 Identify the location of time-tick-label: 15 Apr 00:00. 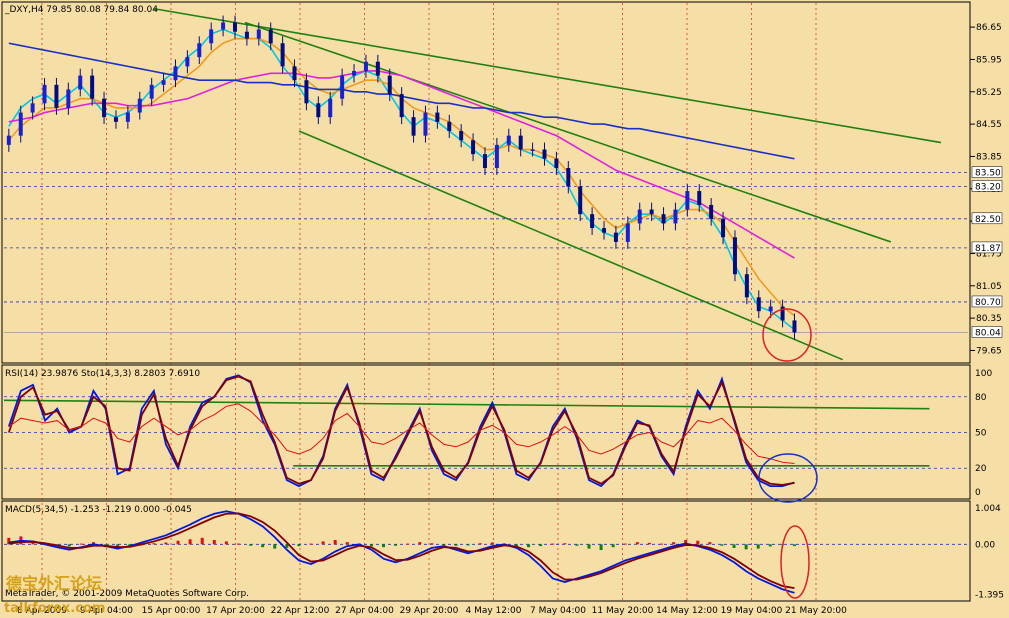
(171, 611).